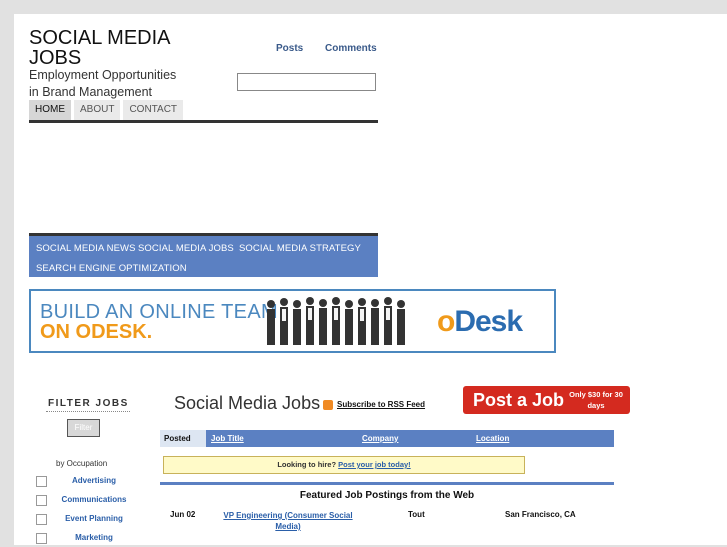  Describe the element at coordinates (153, 110) in the screenshot. I see `tab-contact: CONTACT` at that location.